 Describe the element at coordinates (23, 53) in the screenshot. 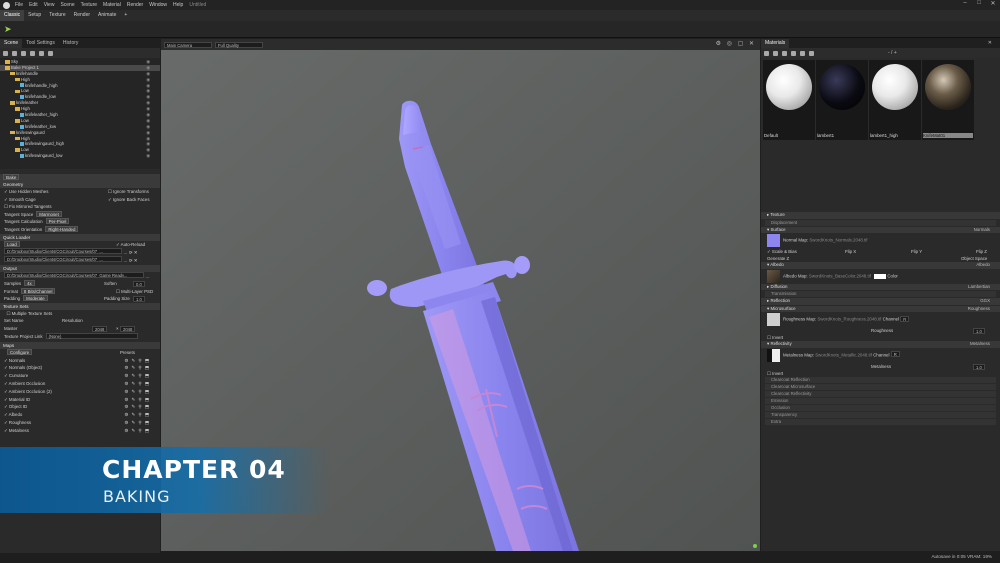

I see `light-icon` at that location.